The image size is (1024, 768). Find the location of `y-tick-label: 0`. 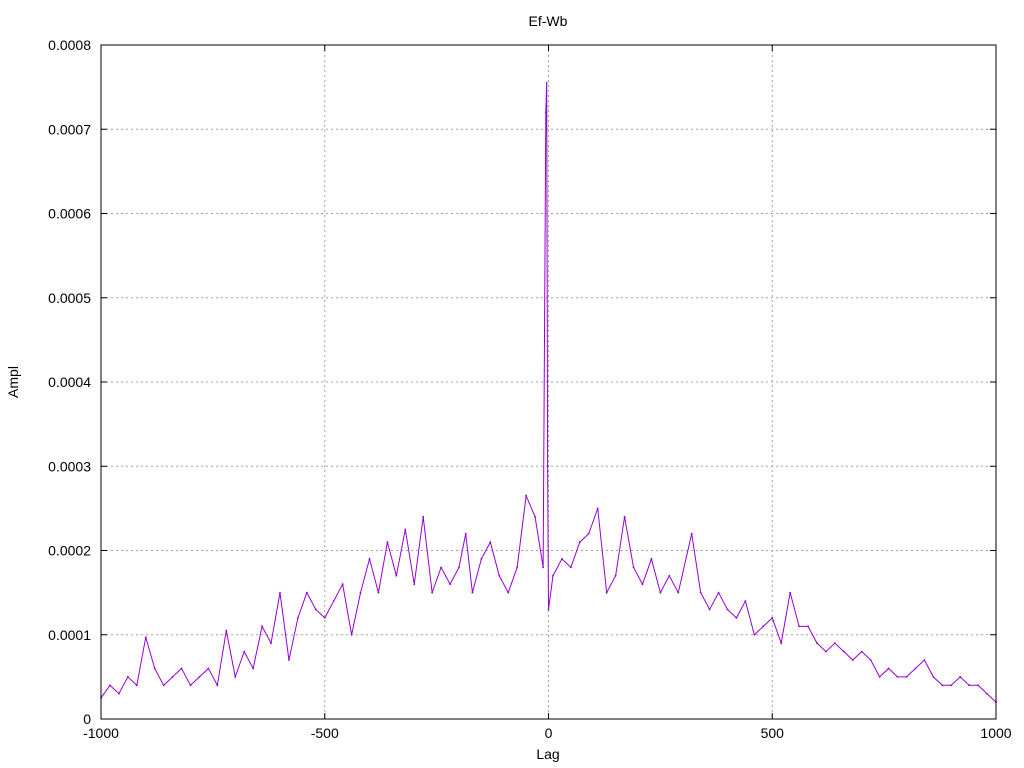

y-tick-label: 0 is located at coordinates (87, 719).